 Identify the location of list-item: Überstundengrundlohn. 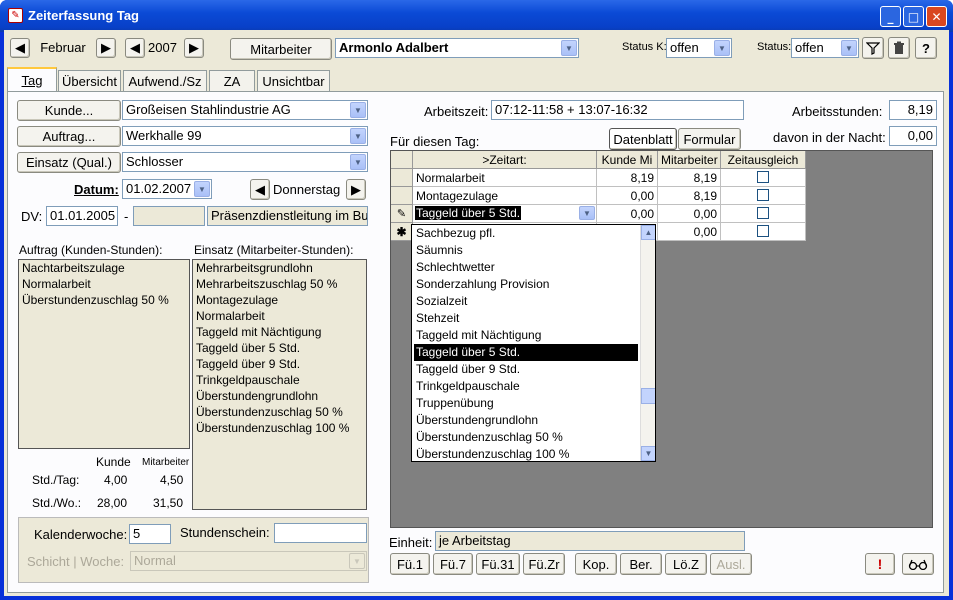
(279, 396).